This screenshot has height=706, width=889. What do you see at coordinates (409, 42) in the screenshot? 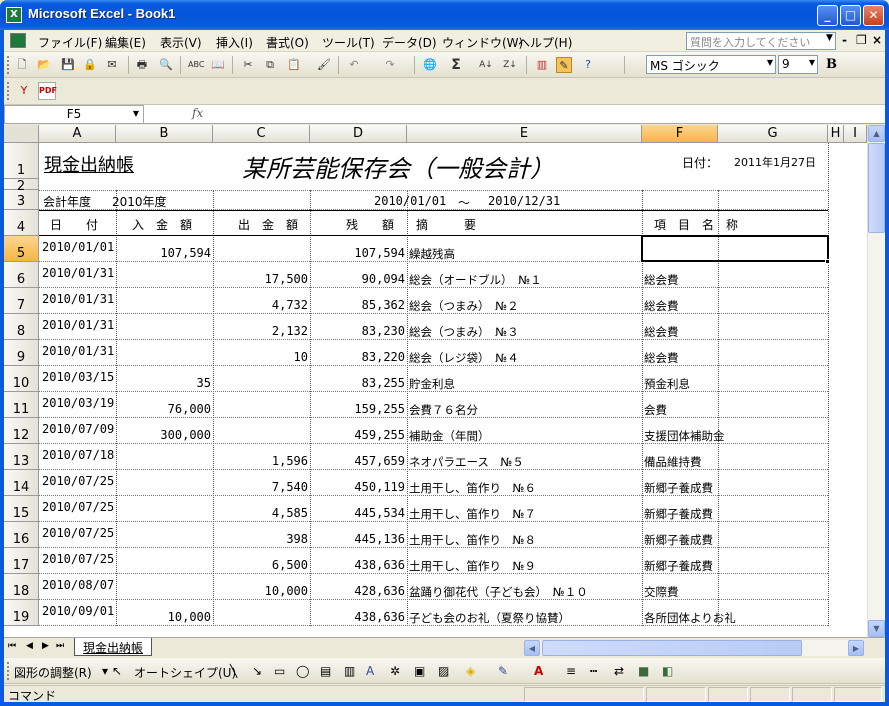
I see `menu-data: データ(D)` at bounding box center [409, 42].